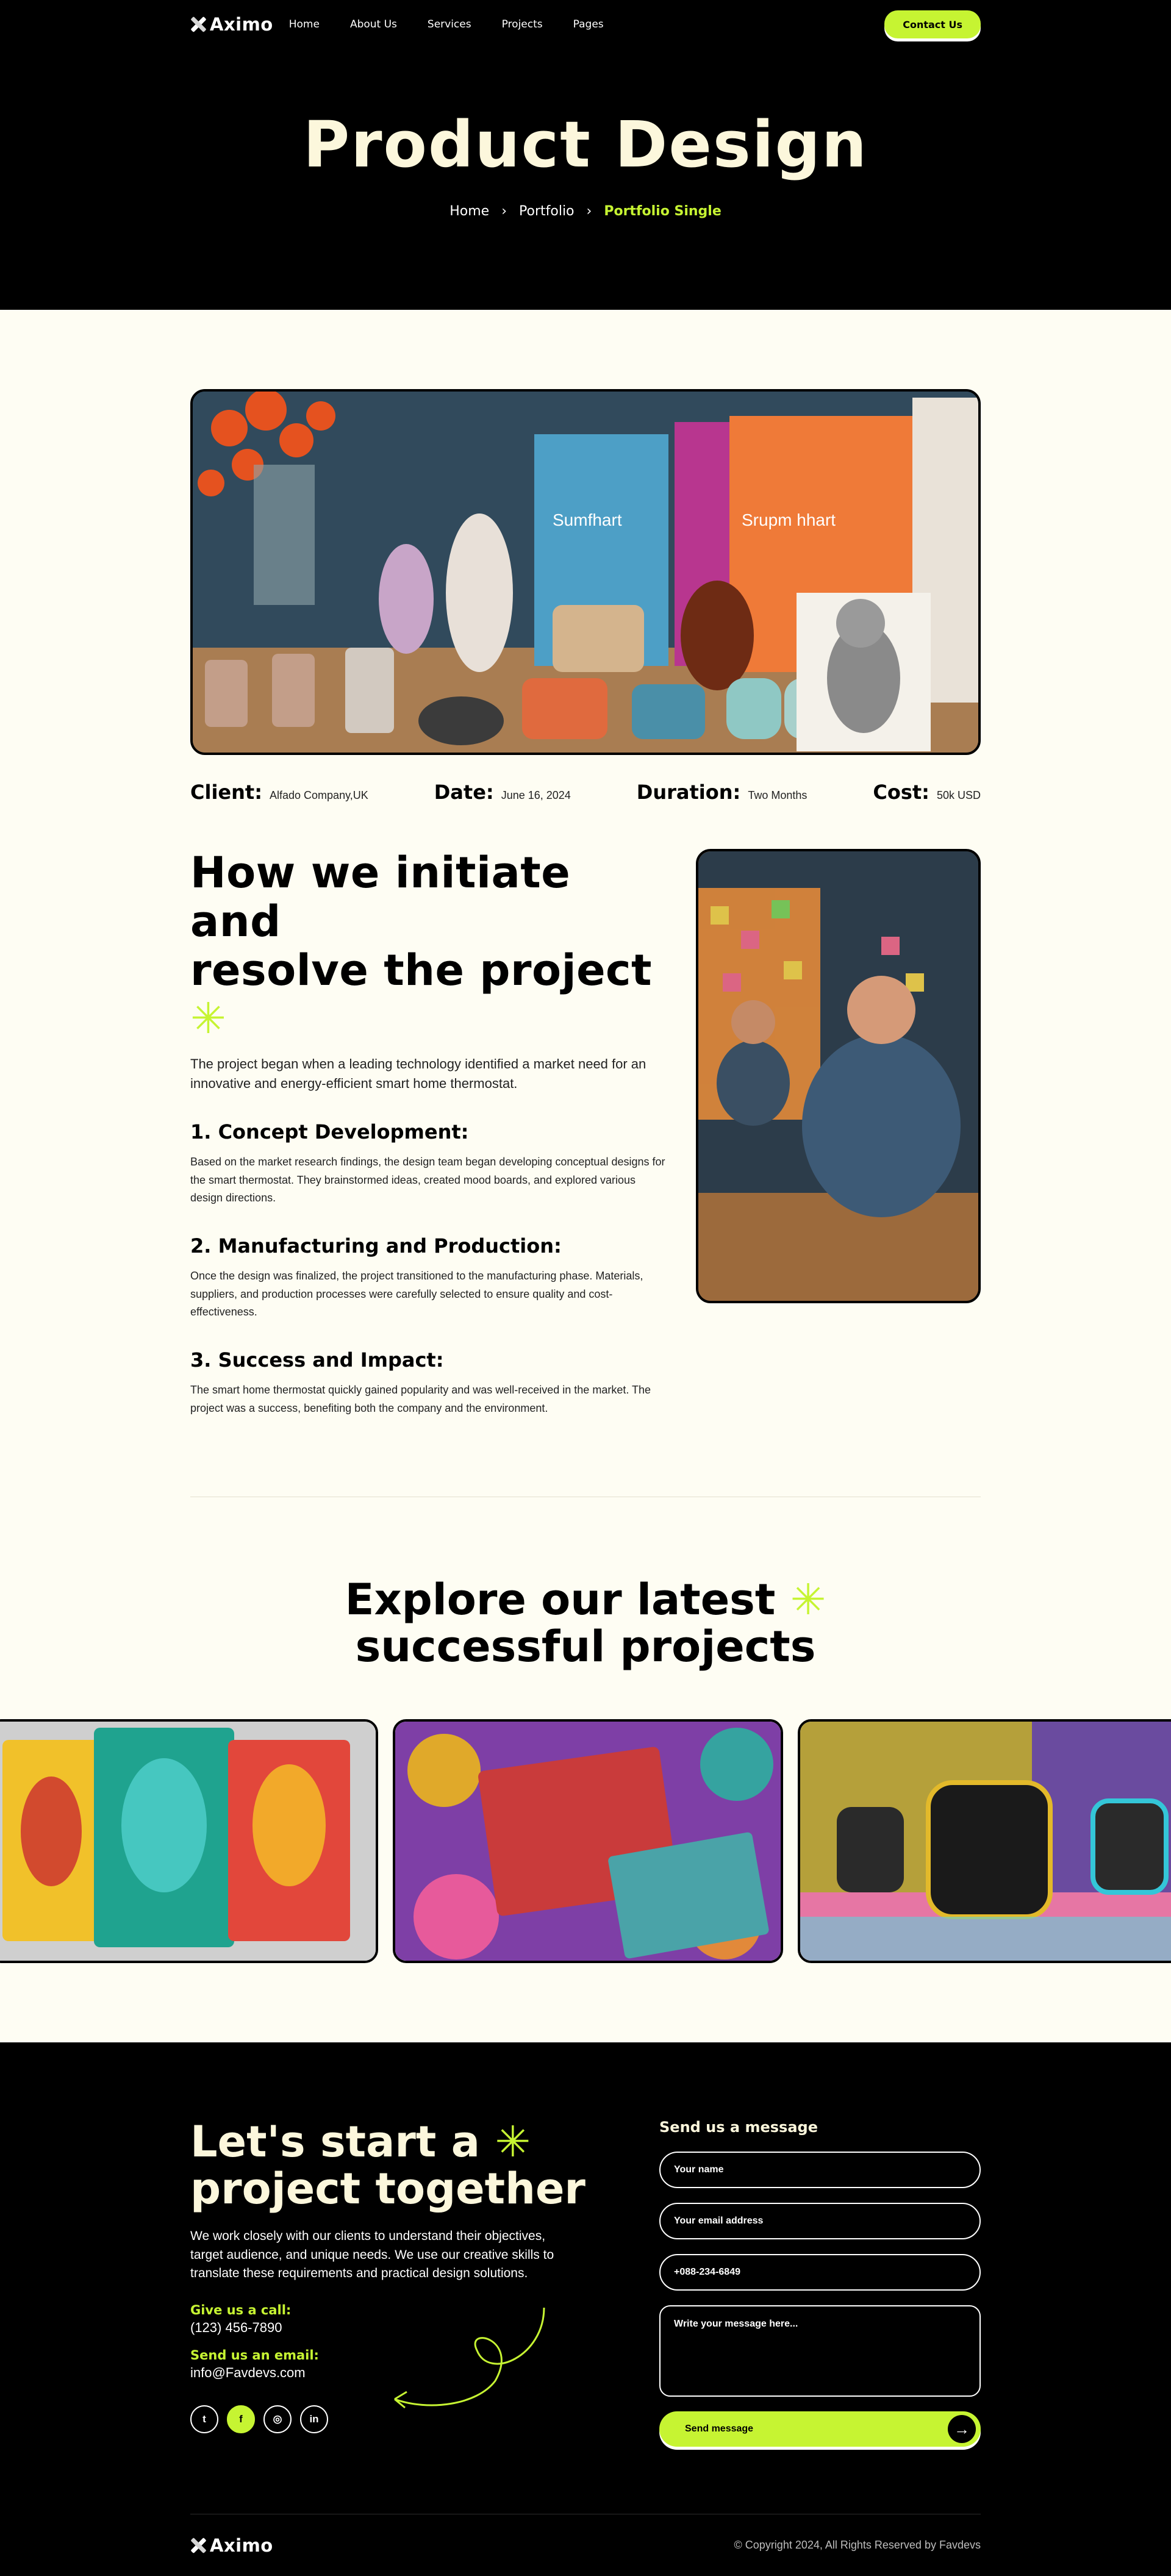 This screenshot has width=1171, height=2576. What do you see at coordinates (376, 1246) in the screenshot?
I see `step-title: 2. Manufacturing and Production:` at bounding box center [376, 1246].